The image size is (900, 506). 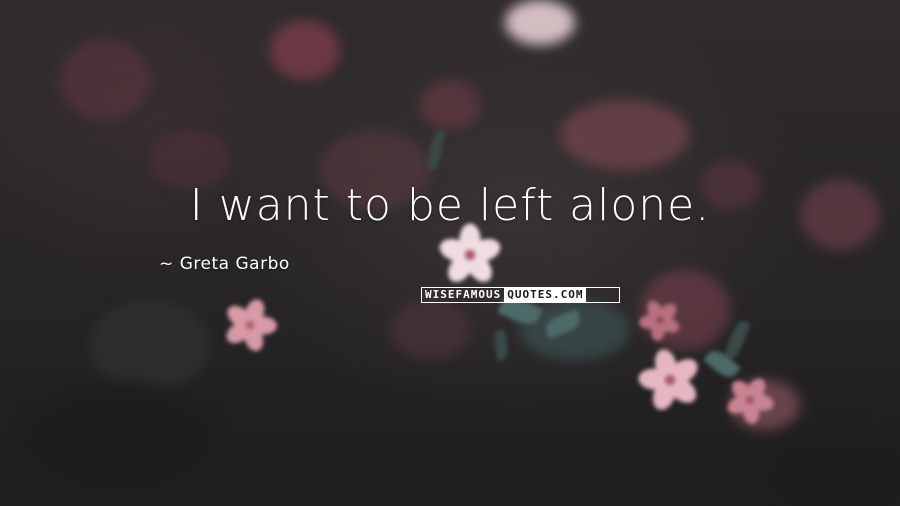 What do you see at coordinates (545, 295) in the screenshot?
I see `watermark-right-text: QUOTES.COM` at bounding box center [545, 295].